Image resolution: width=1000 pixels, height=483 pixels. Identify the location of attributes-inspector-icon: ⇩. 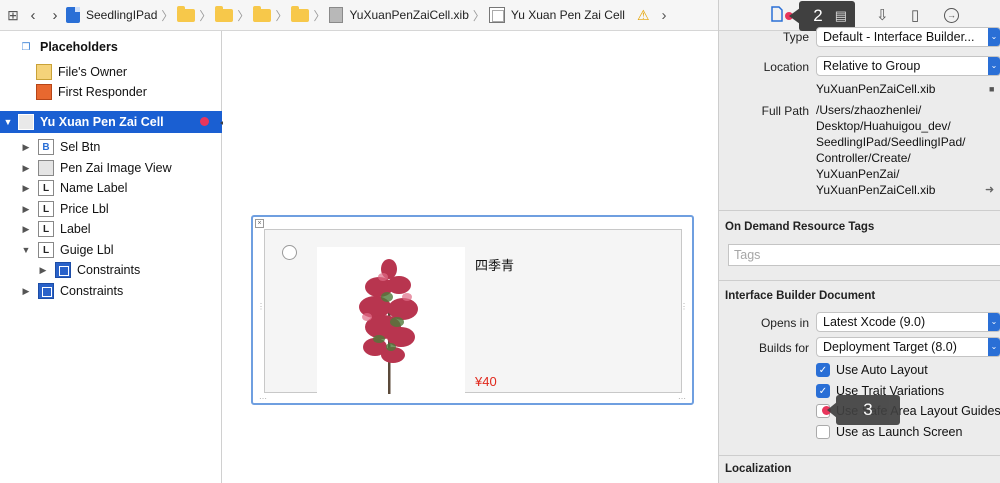
(882, 15).